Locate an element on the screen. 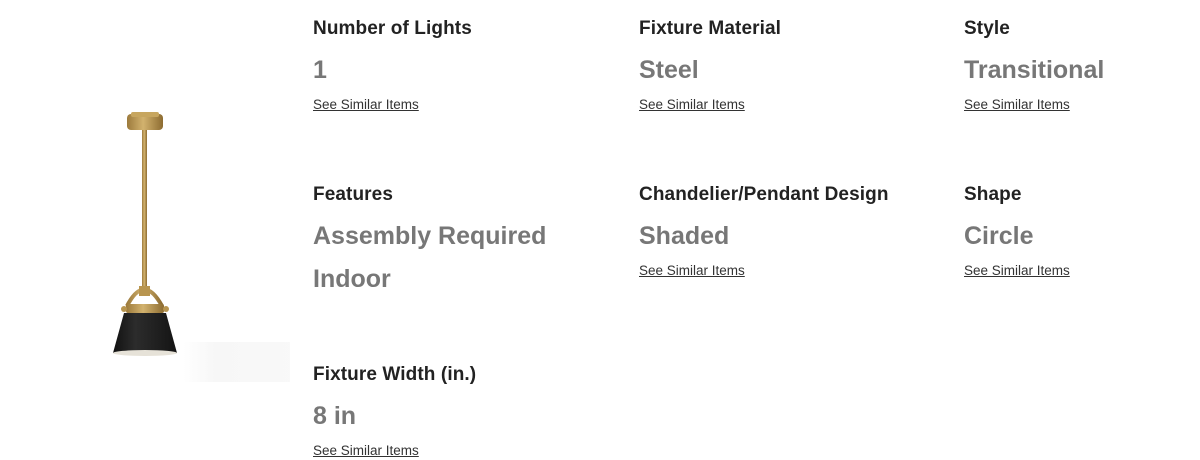 The image size is (1200, 460). spec-title: Number of Lights is located at coordinates (392, 28).